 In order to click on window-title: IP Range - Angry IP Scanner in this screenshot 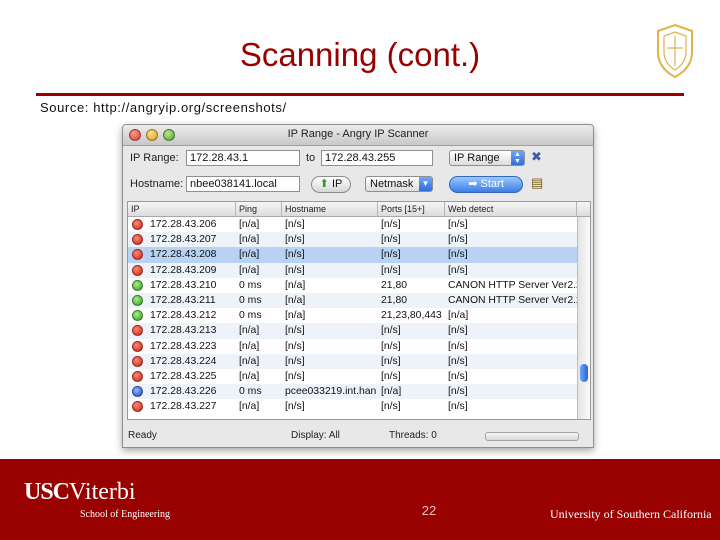, I will do `click(358, 134)`.